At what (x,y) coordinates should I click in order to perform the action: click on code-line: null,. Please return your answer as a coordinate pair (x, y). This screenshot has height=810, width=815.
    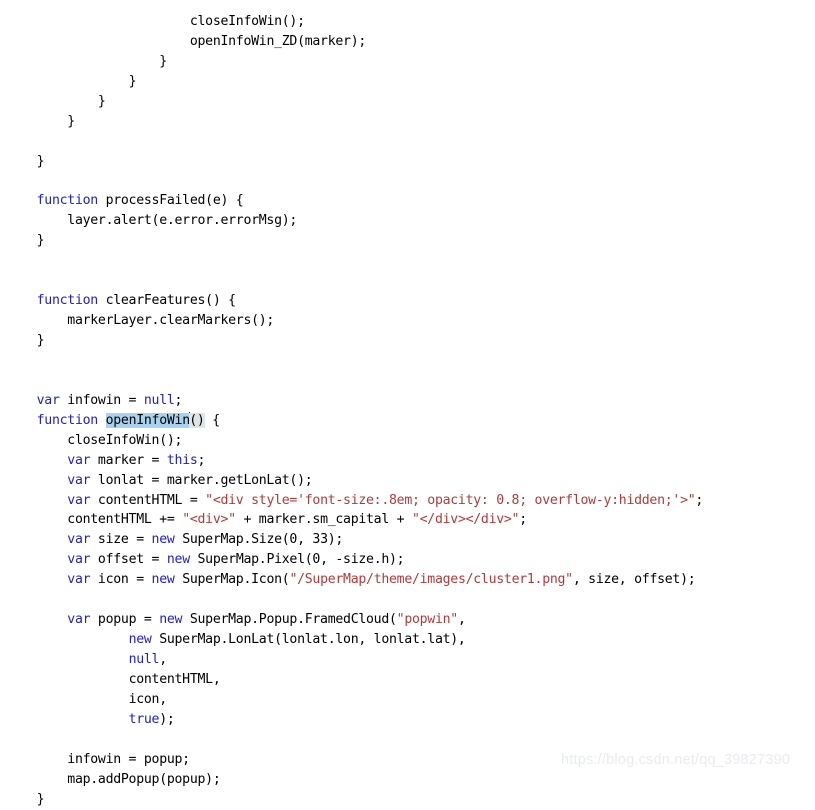
    Looking at the image, I should click on (407, 660).